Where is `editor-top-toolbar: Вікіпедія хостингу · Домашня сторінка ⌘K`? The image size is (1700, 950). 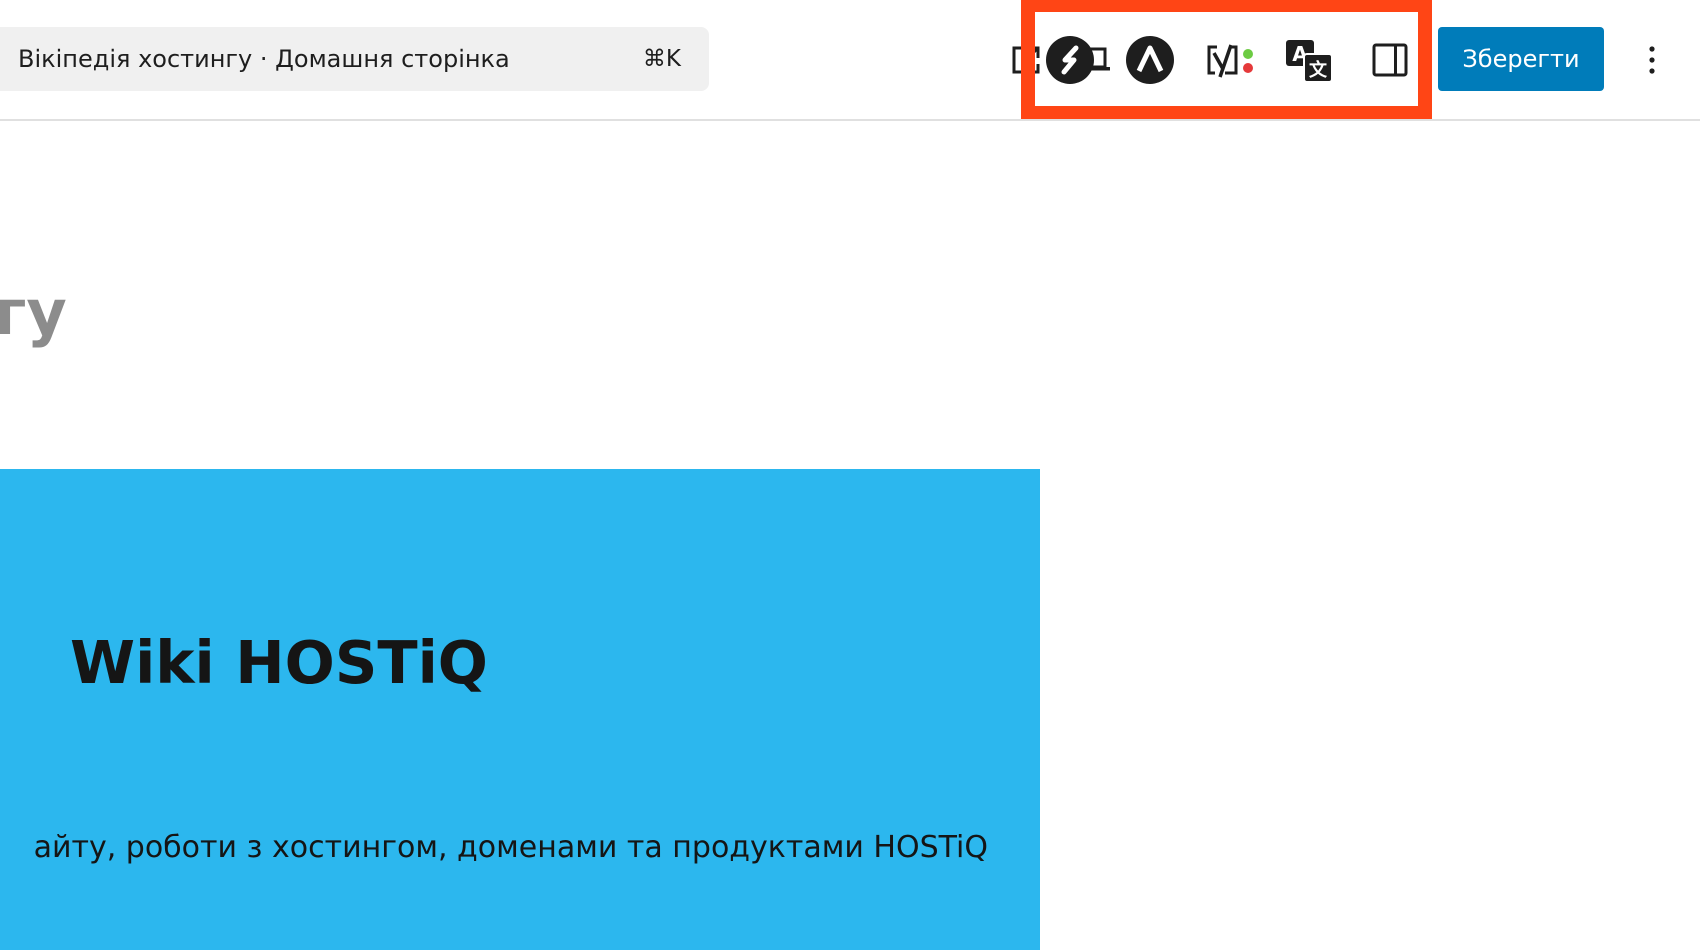 editor-top-toolbar: Вікіпедія хостингу · Домашня сторінка ⌘K is located at coordinates (850, 60).